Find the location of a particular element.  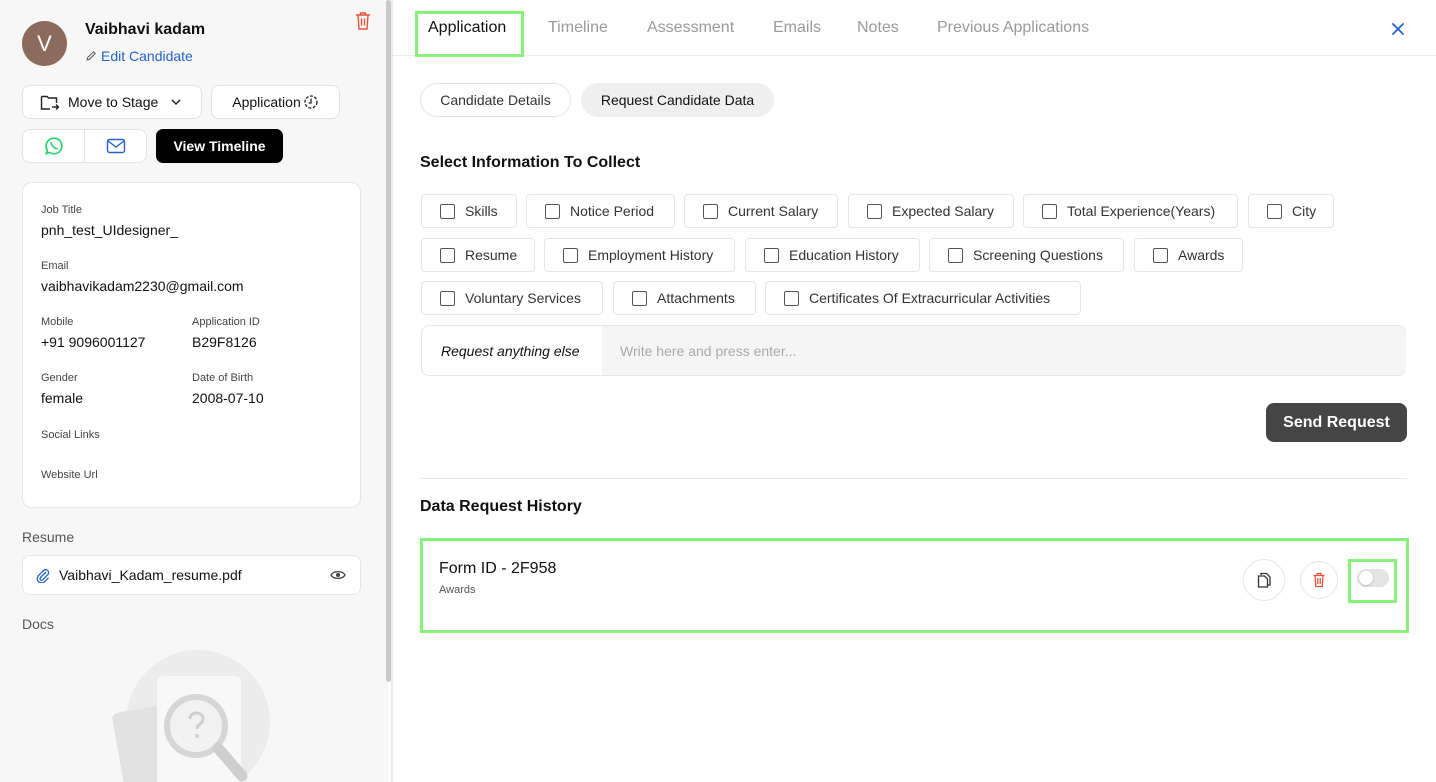

checkbox-label: Screening Questions is located at coordinates (1038, 255).